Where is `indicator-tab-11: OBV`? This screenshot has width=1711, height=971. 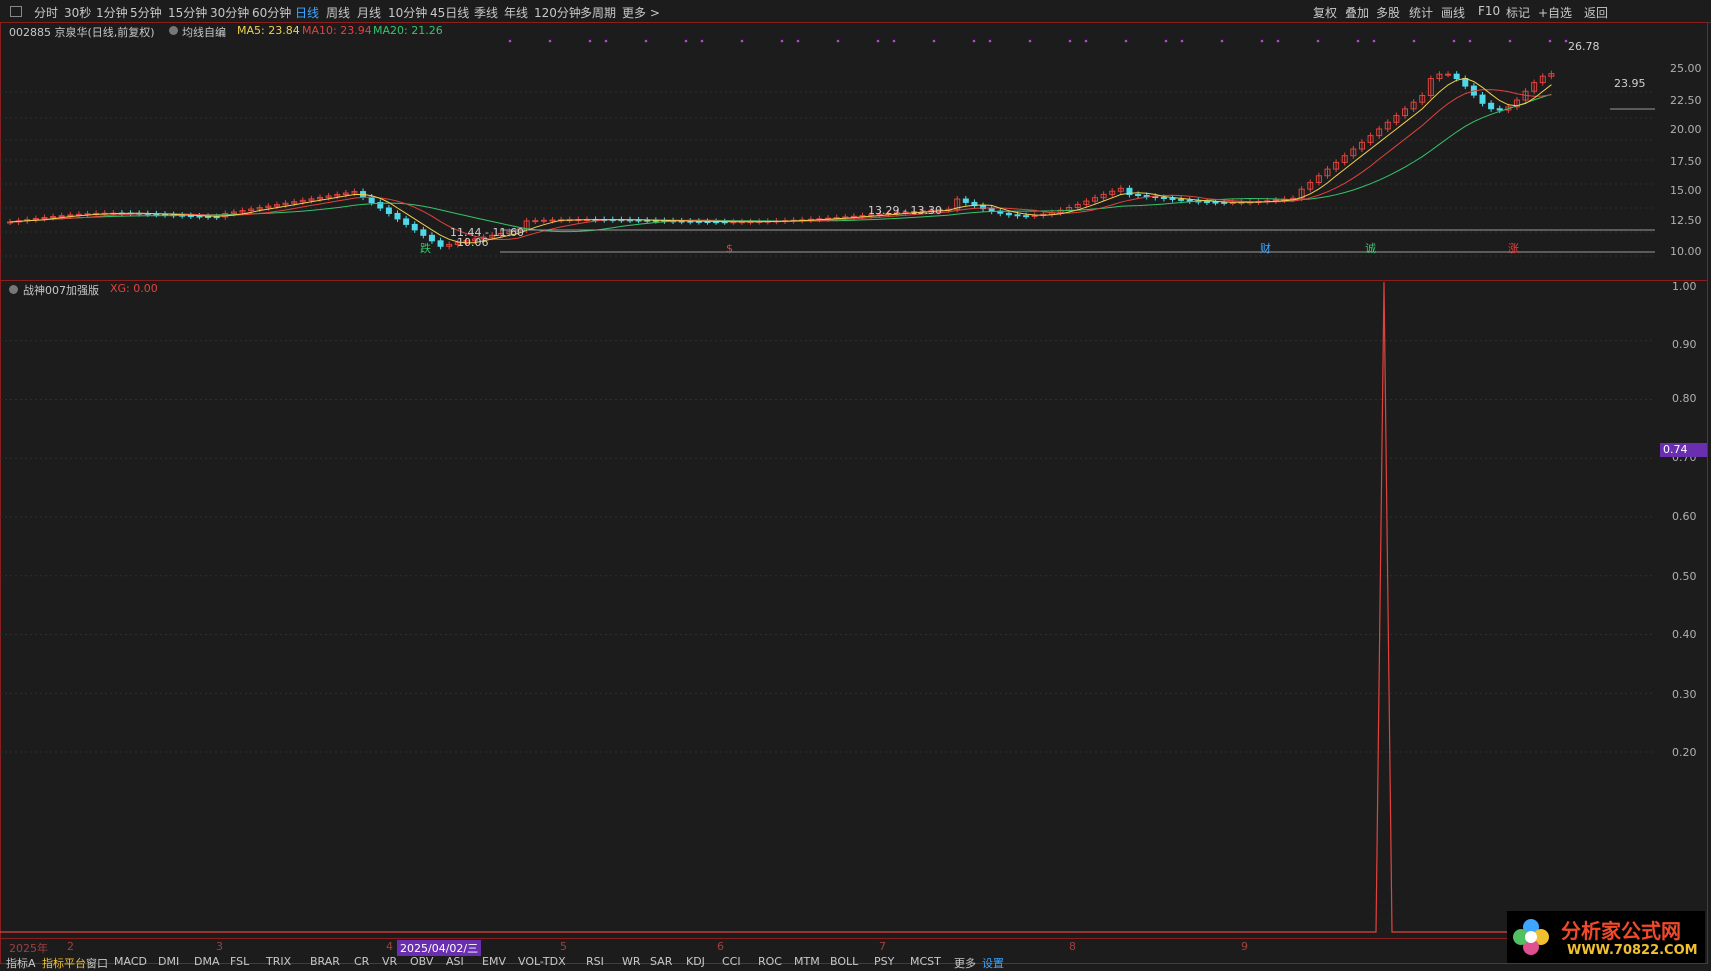 indicator-tab-11: OBV is located at coordinates (421, 961).